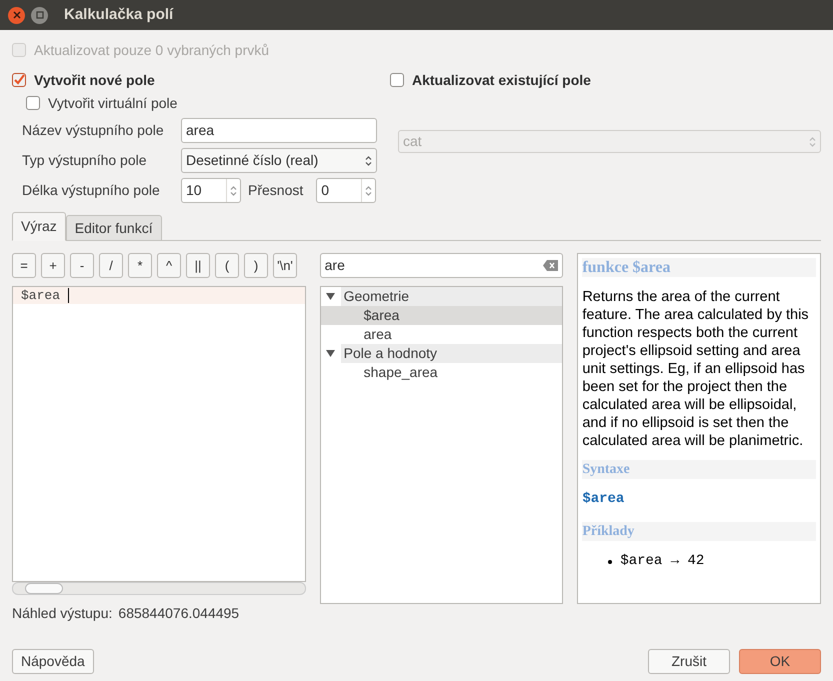 The image size is (833, 681). I want to click on operator-button: ||, so click(198, 265).